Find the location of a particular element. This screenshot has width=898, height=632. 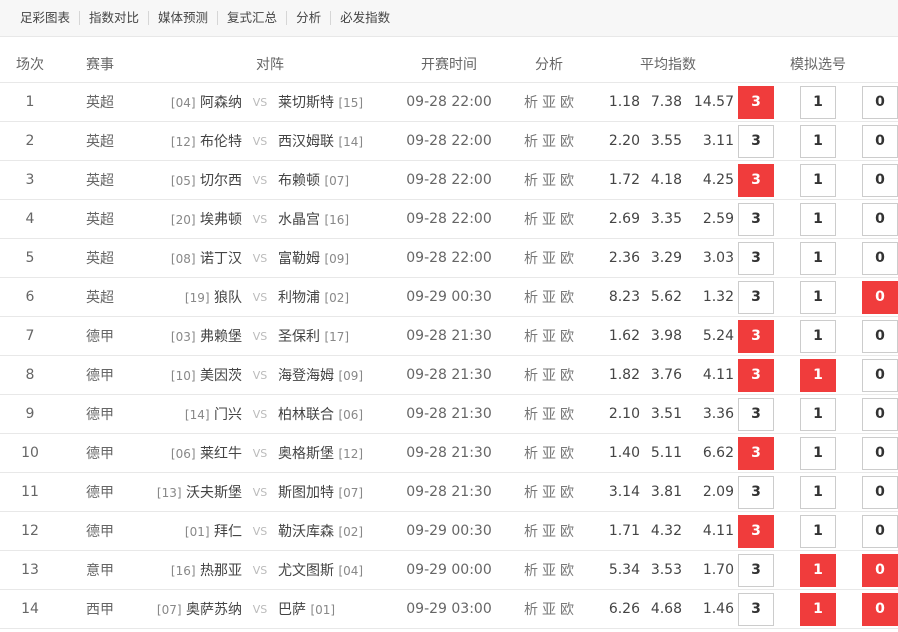

away-team: 巴萨 [01] is located at coordinates (339, 609).